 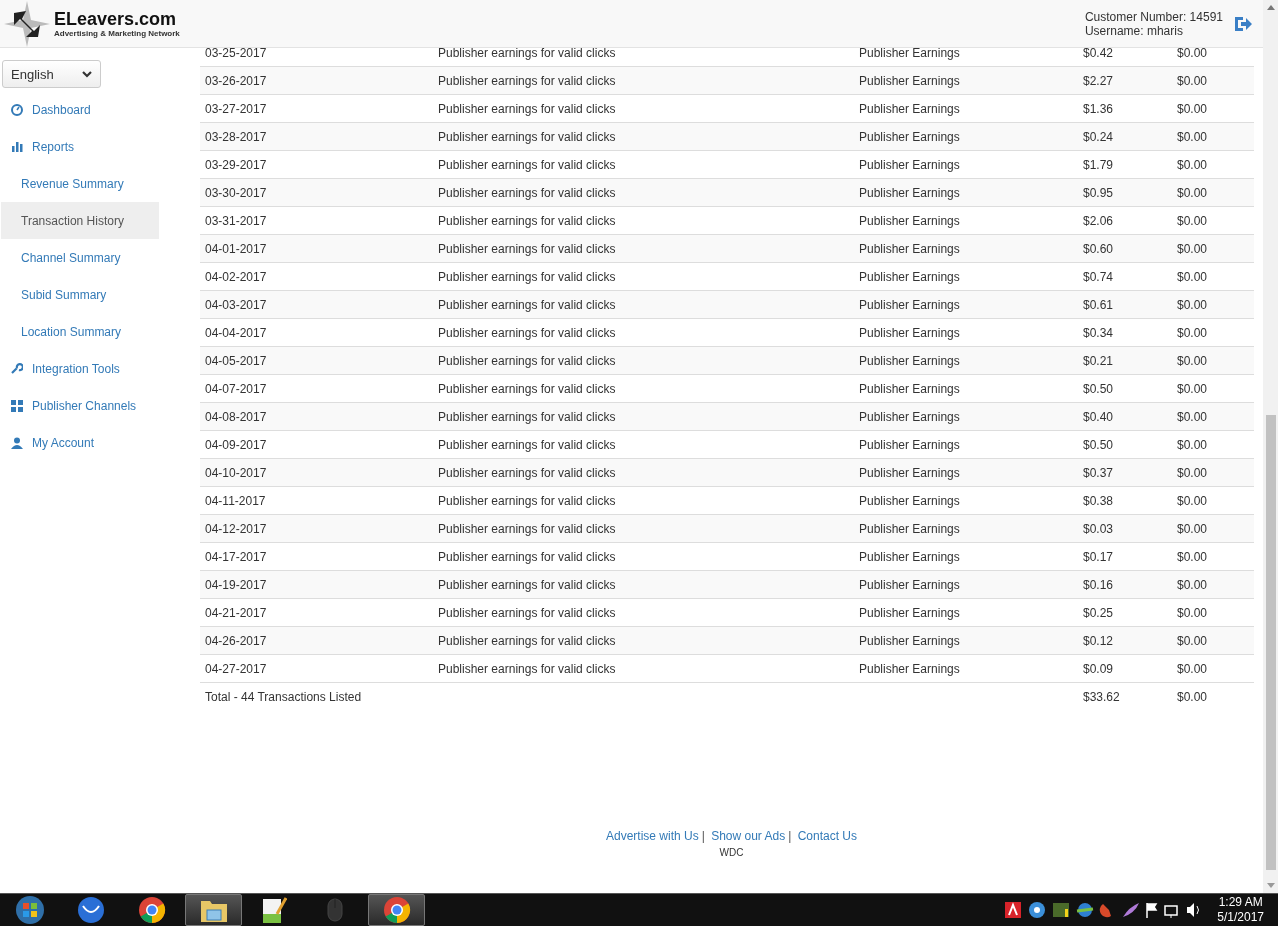 What do you see at coordinates (1098, 472) in the screenshot?
I see `table-cell-text: $0.37` at bounding box center [1098, 472].